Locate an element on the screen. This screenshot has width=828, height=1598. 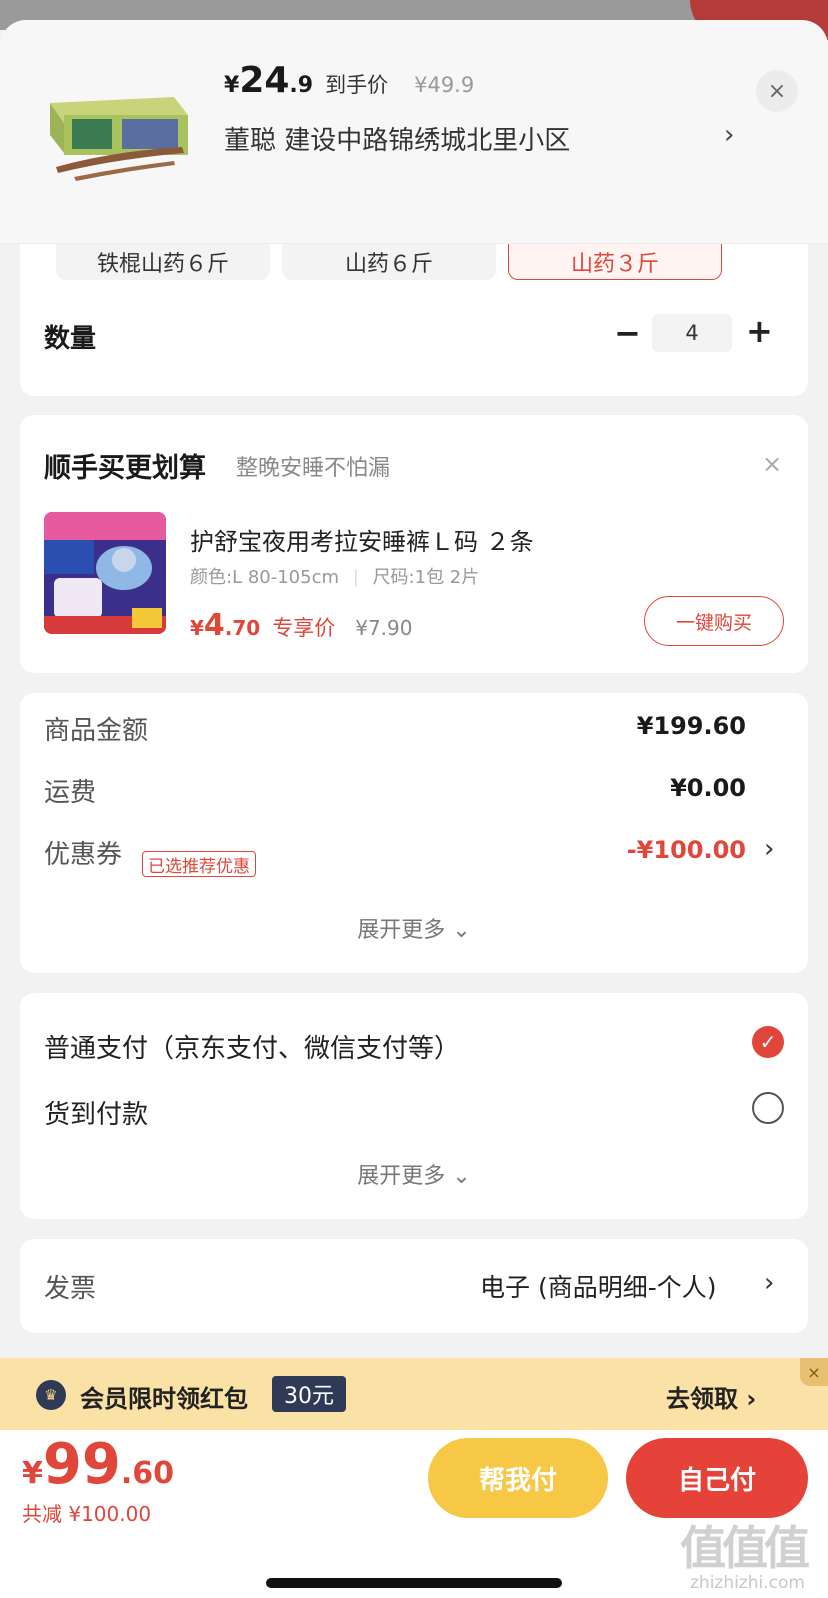
price-decimal: .9 is located at coordinates (301, 85).